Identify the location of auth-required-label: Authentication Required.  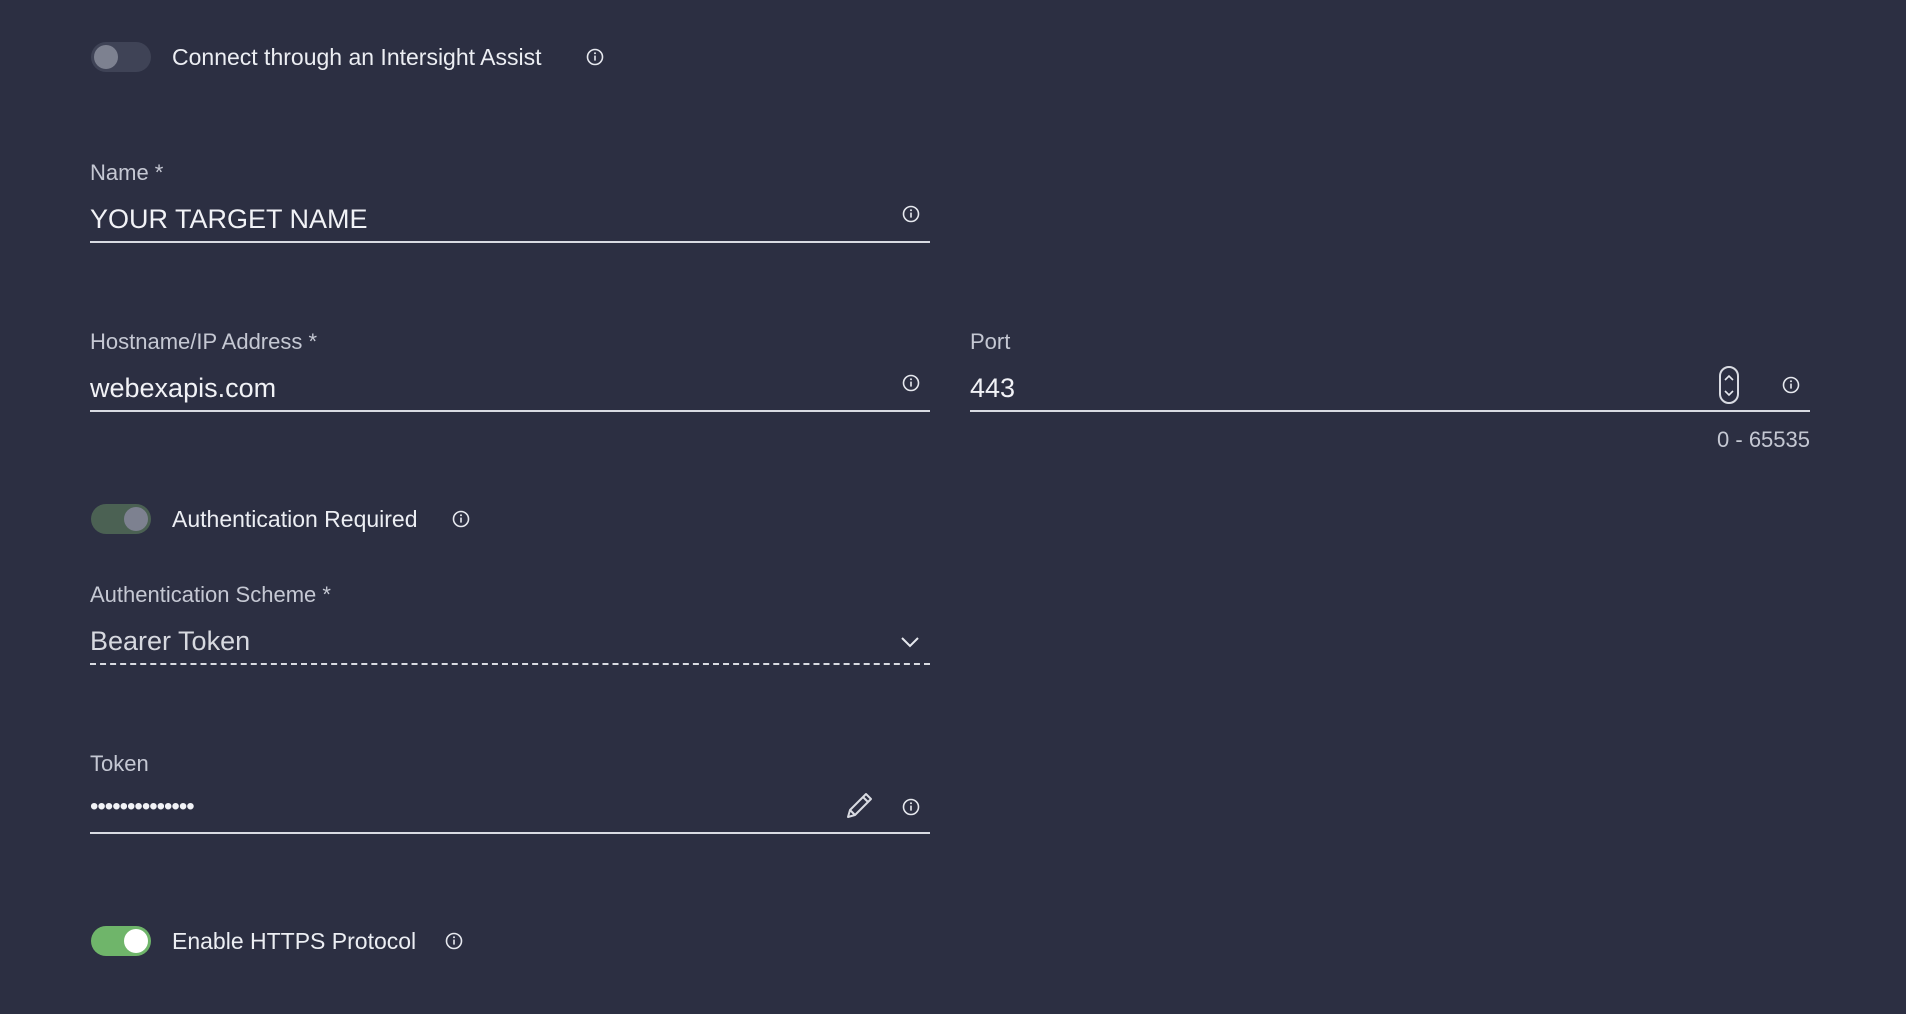
(295, 519).